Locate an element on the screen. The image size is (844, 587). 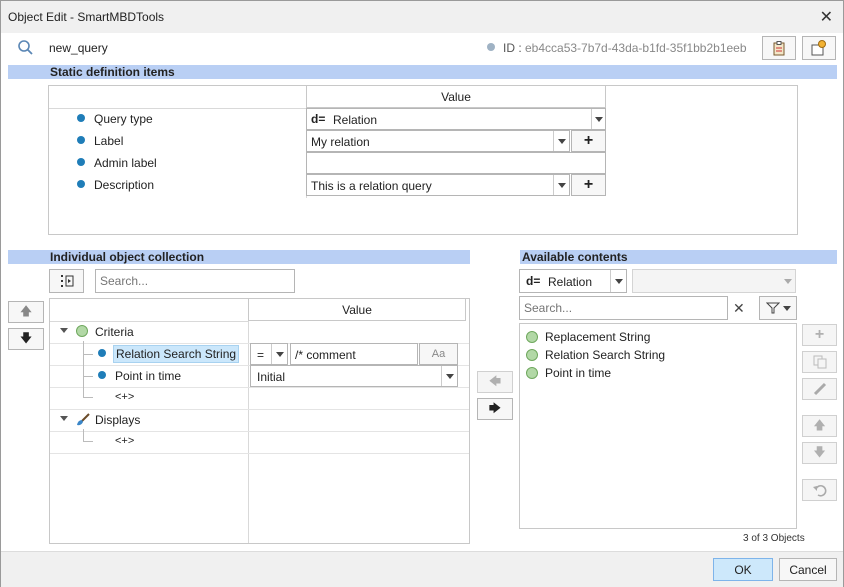
add-criteria-placeholder: <+> is located at coordinates (124, 397).